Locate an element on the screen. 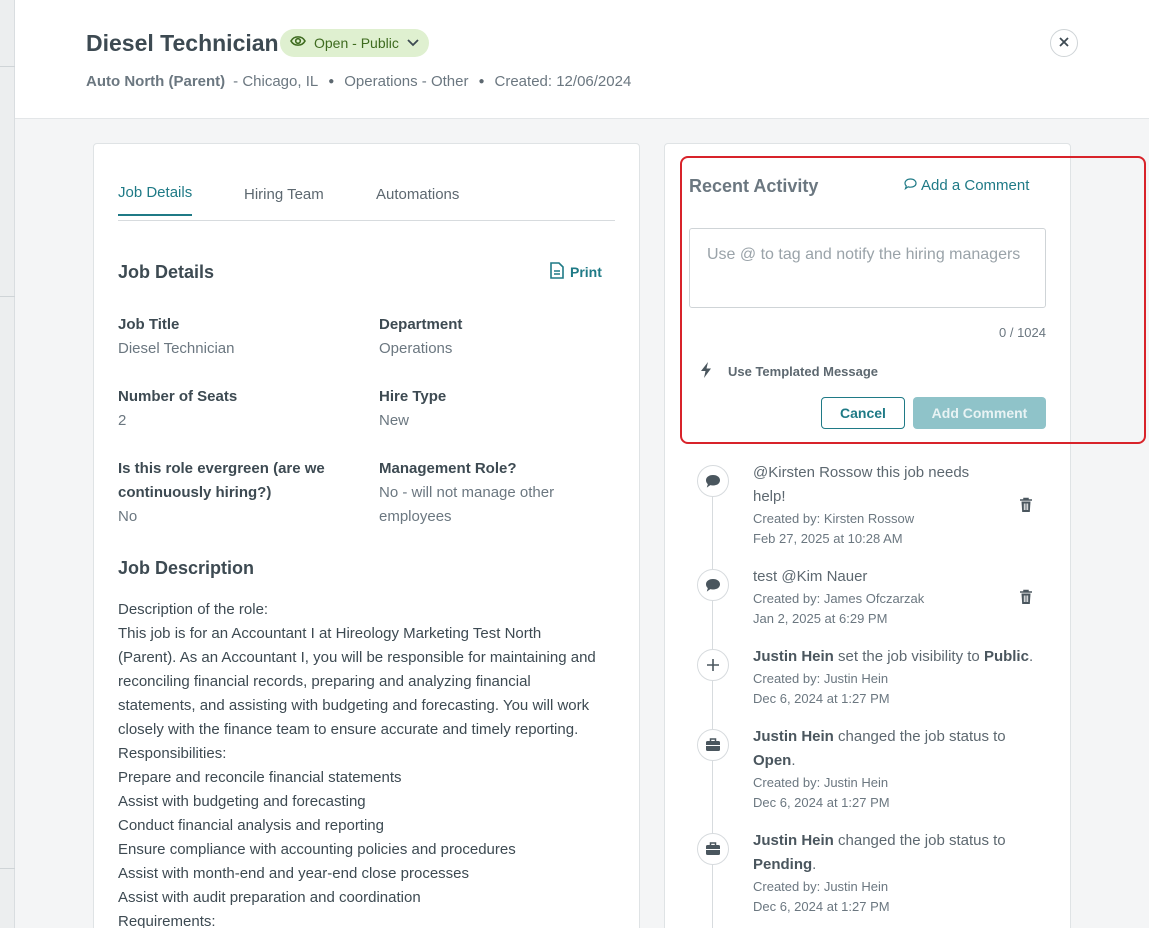  activity-text-line: help! is located at coordinates (769, 496).